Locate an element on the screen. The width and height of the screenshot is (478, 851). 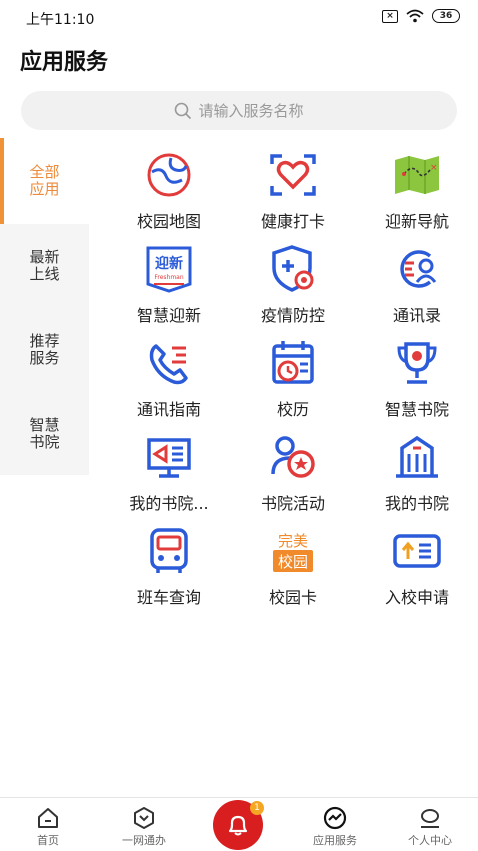
one-stop-icon is located at coordinates (144, 818).